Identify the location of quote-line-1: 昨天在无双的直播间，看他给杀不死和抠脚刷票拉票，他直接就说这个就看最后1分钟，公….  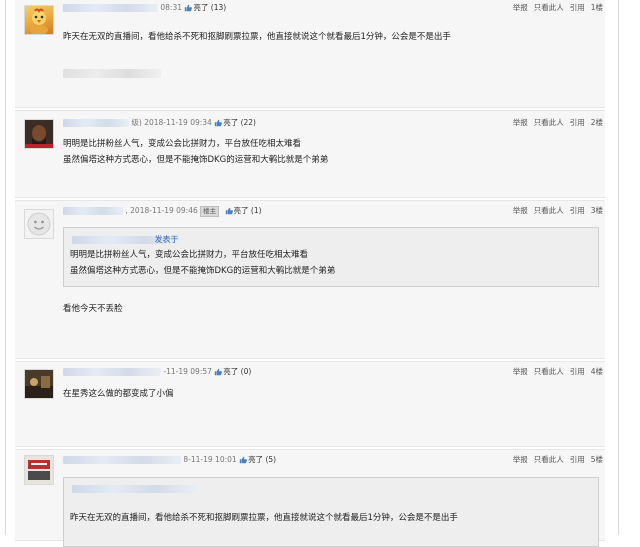
(264, 518).